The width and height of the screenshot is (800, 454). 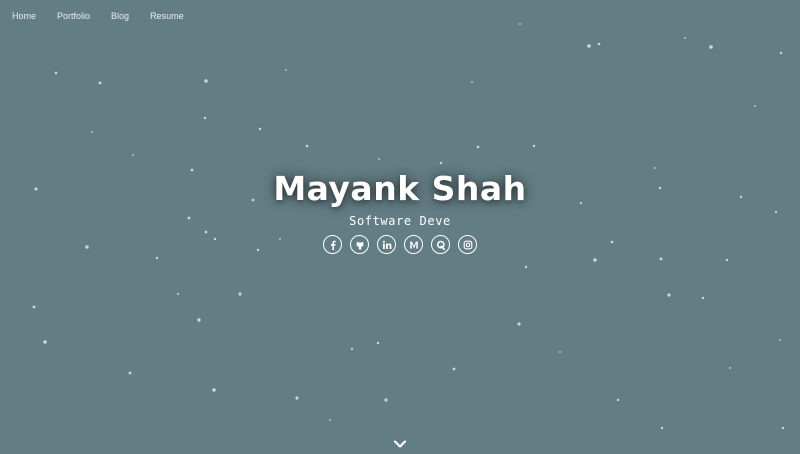 I want to click on github-icon, so click(x=359, y=245).